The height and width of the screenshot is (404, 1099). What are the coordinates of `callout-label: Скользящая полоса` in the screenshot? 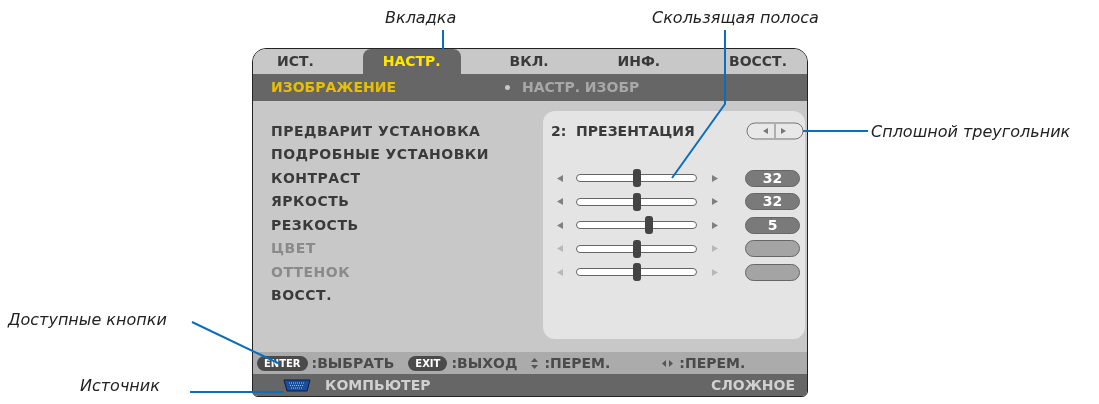 It's located at (735, 18).